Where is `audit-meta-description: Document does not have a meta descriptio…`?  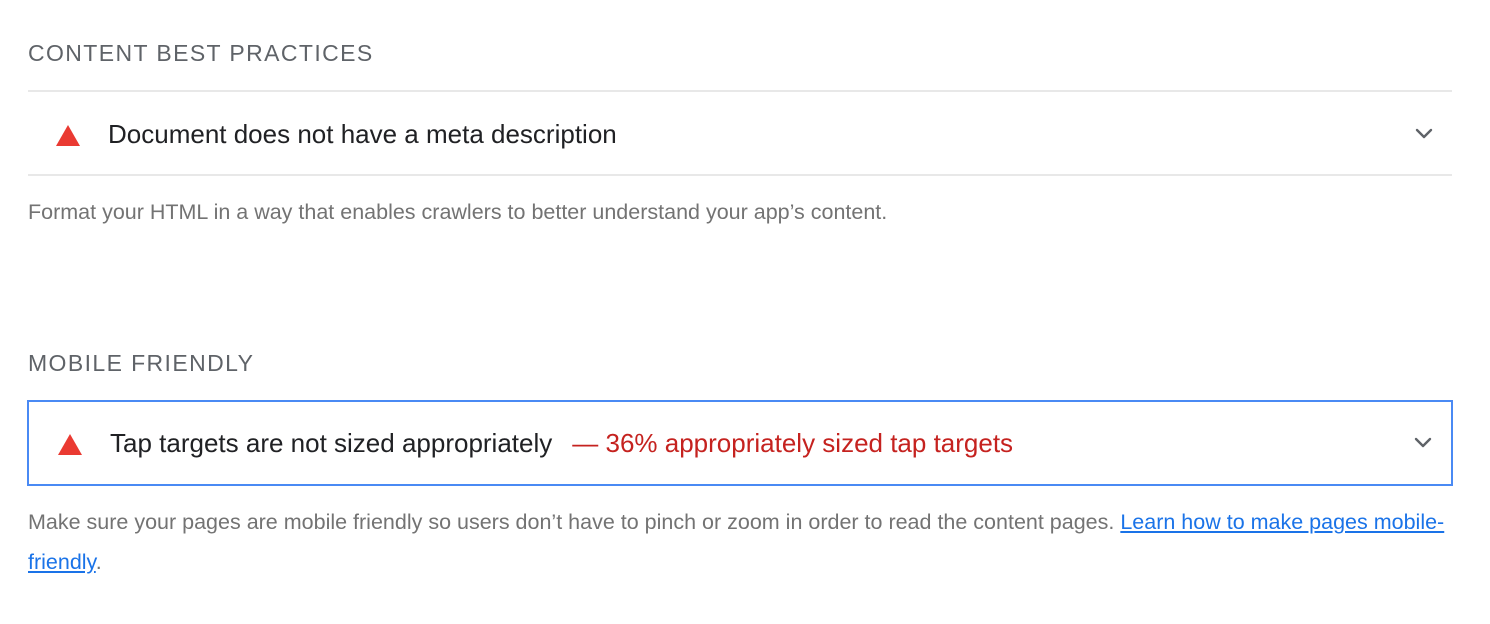
audit-meta-description: Document does not have a meta descriptio… is located at coordinates (740, 133).